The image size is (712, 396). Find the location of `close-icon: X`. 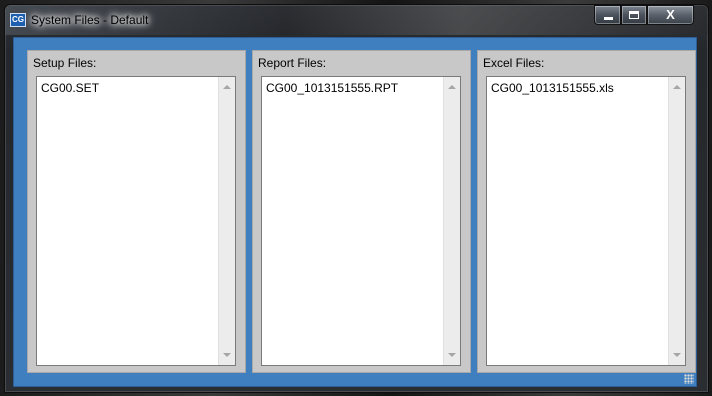

close-icon: X is located at coordinates (670, 14).